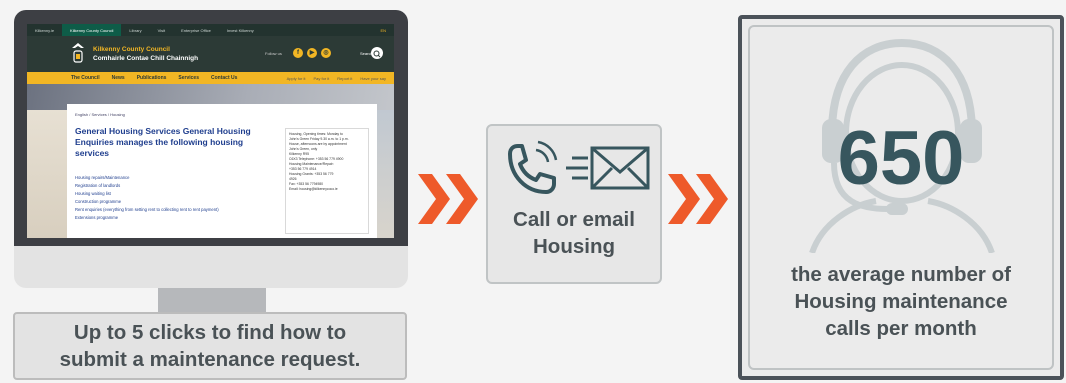 The image size is (1066, 383). What do you see at coordinates (135, 30) in the screenshot?
I see `topbar-link: Library` at bounding box center [135, 30].